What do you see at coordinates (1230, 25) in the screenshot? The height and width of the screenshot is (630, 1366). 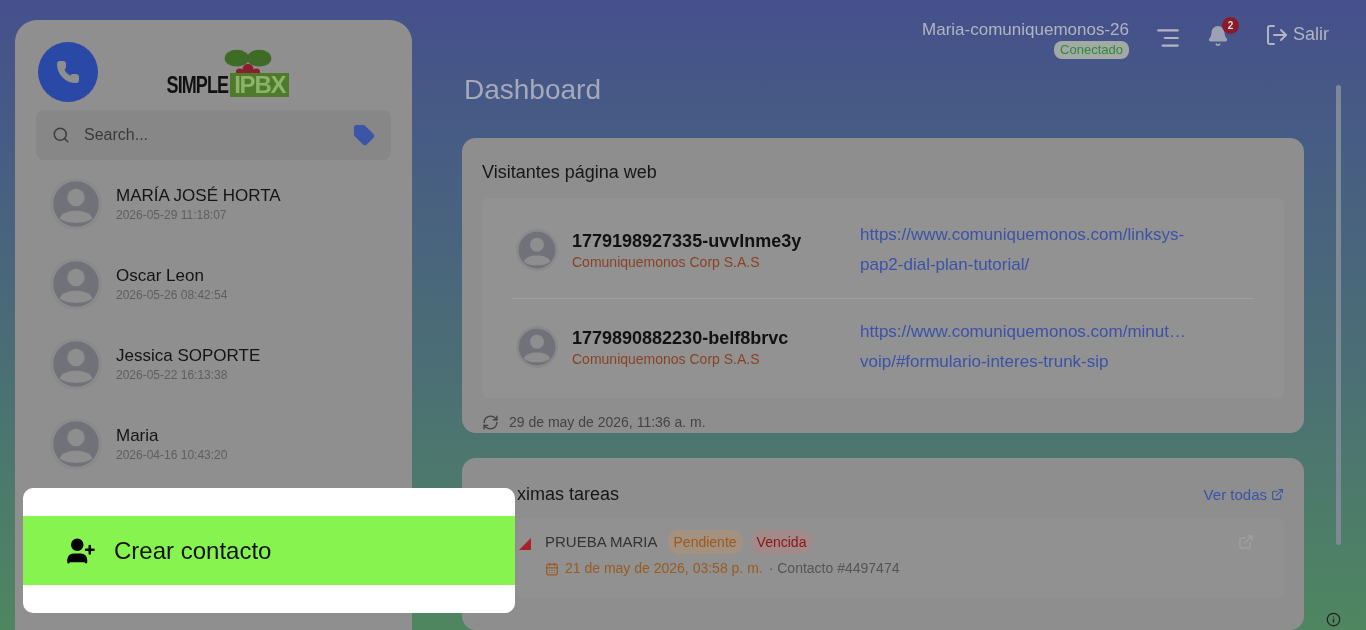 I see `notification-count: 2` at bounding box center [1230, 25].